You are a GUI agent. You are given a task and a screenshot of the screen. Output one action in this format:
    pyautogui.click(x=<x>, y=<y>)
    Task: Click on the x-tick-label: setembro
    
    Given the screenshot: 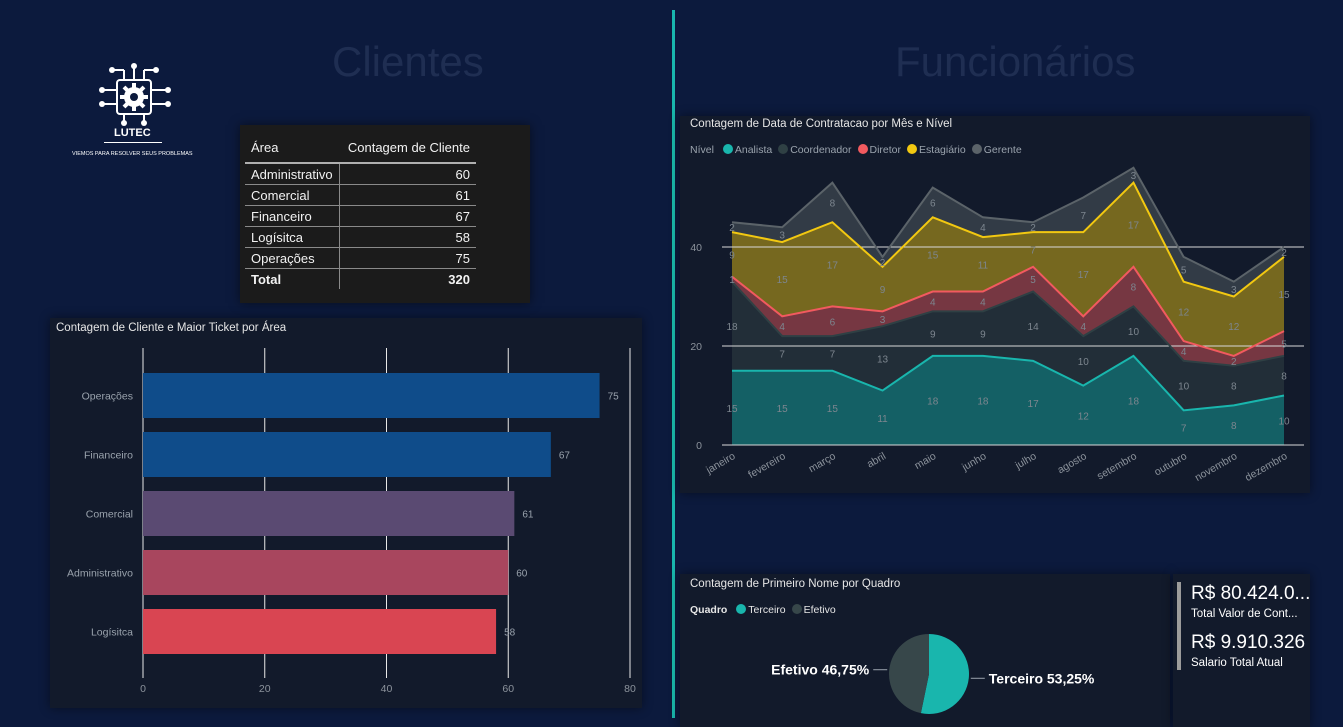 What is the action you would take?
    pyautogui.click(x=1117, y=466)
    